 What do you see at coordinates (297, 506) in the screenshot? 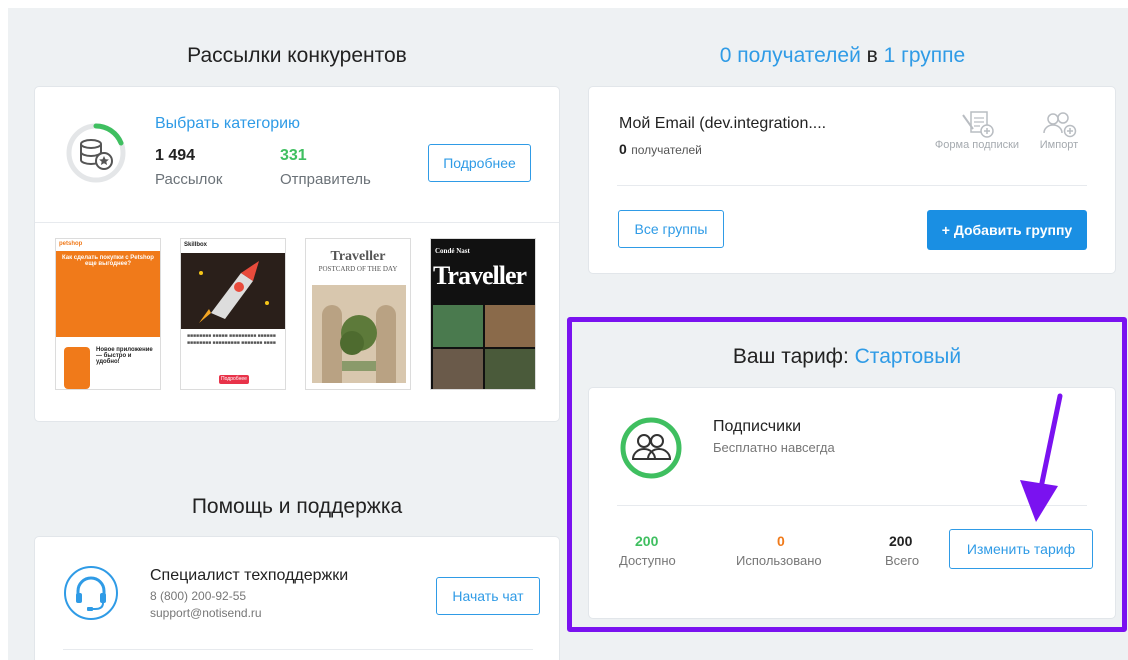
I see `support-title: Помощь и поддержка` at bounding box center [297, 506].